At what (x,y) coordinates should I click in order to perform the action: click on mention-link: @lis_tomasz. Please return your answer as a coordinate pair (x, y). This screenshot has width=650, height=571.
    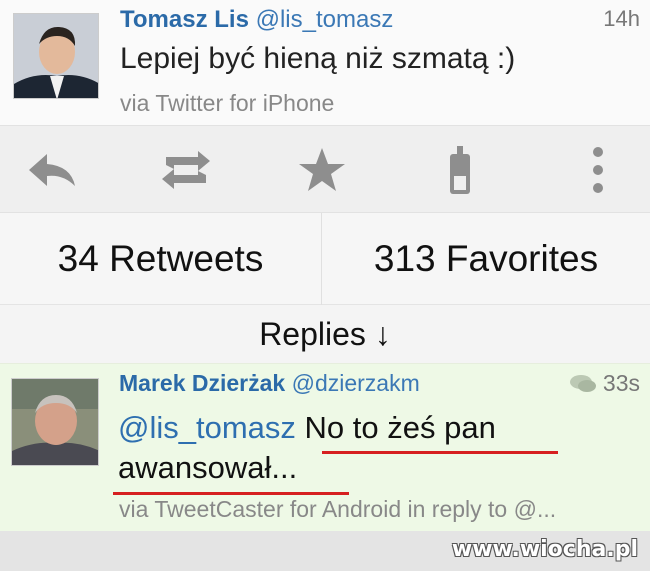
    Looking at the image, I should click on (207, 427).